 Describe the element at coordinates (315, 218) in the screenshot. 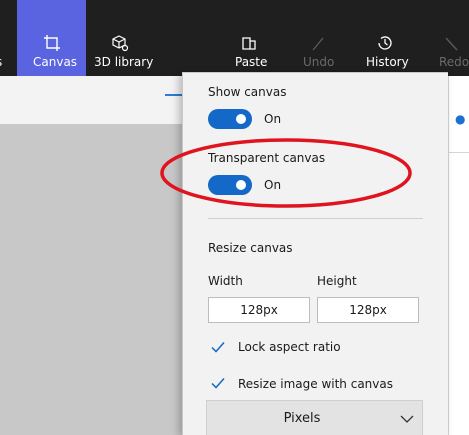

I see `panel-divider` at that location.